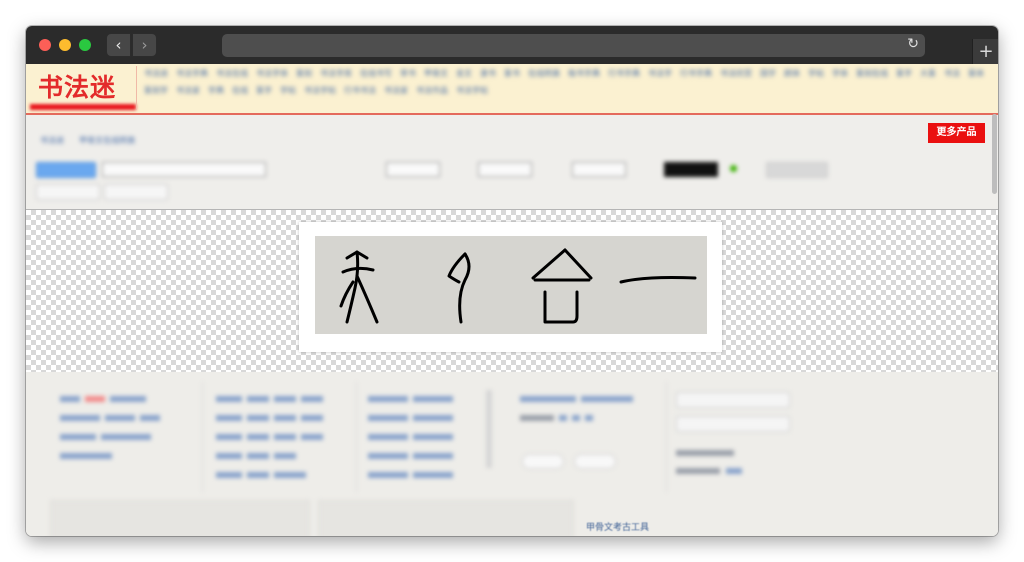 The image size is (1024, 562). Describe the element at coordinates (543, 461) in the screenshot. I see `left-pill-button` at that location.